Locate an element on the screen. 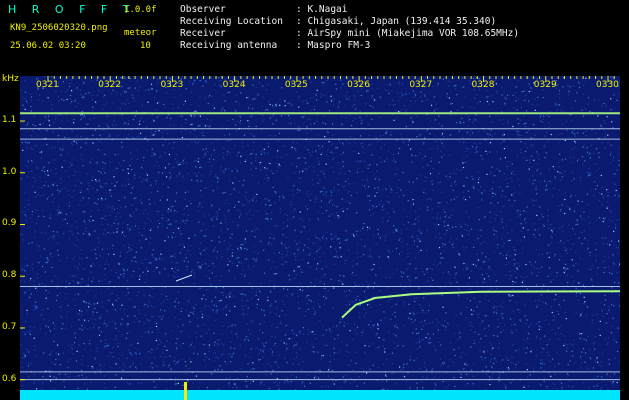 The width and height of the screenshot is (629, 400). receiver-value: : AirSpy mini (Miakejima VOR 108.65MHz) is located at coordinates (408, 33).